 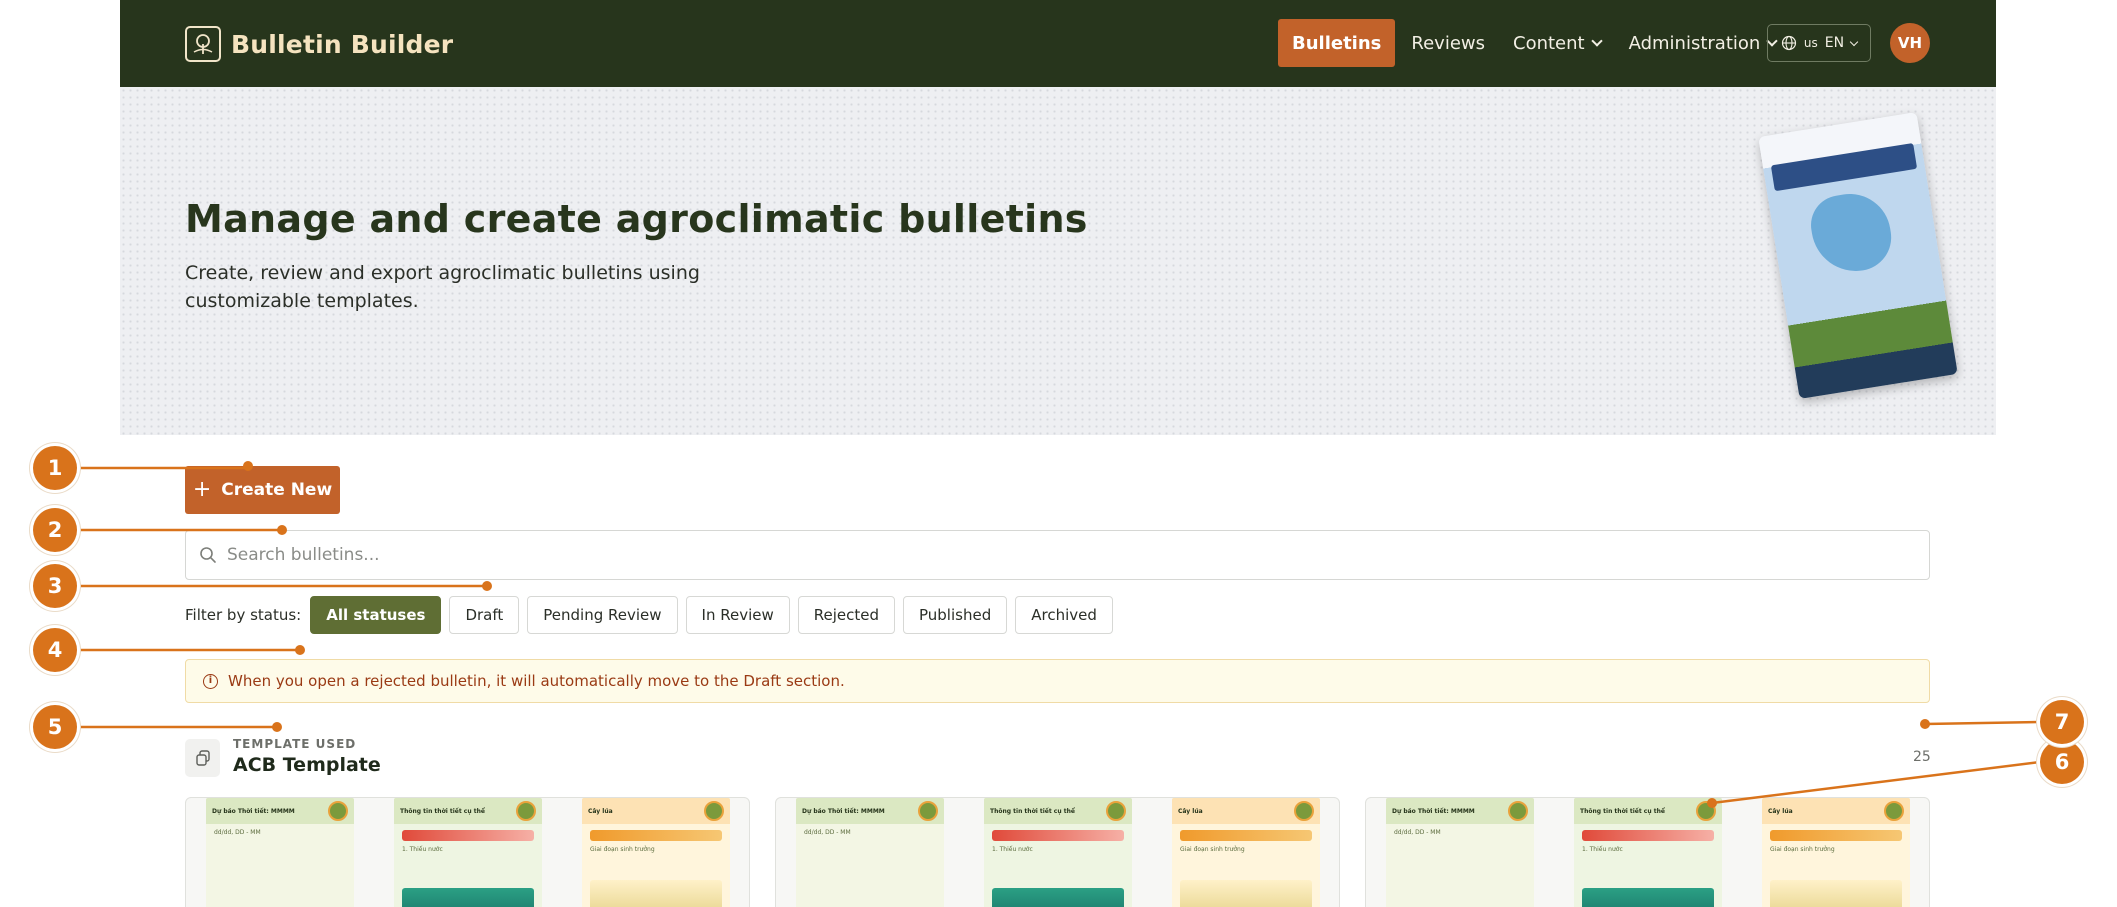 I want to click on filter-all-statuses: All statuses, so click(x=376, y=615).